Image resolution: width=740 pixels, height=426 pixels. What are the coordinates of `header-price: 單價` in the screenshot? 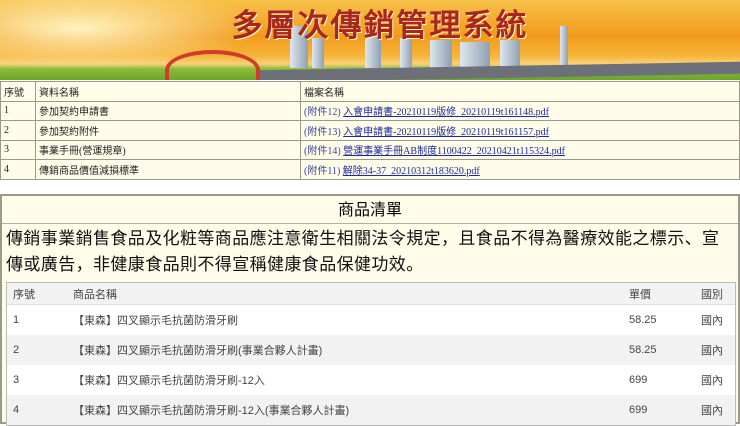 It's located at (640, 294).